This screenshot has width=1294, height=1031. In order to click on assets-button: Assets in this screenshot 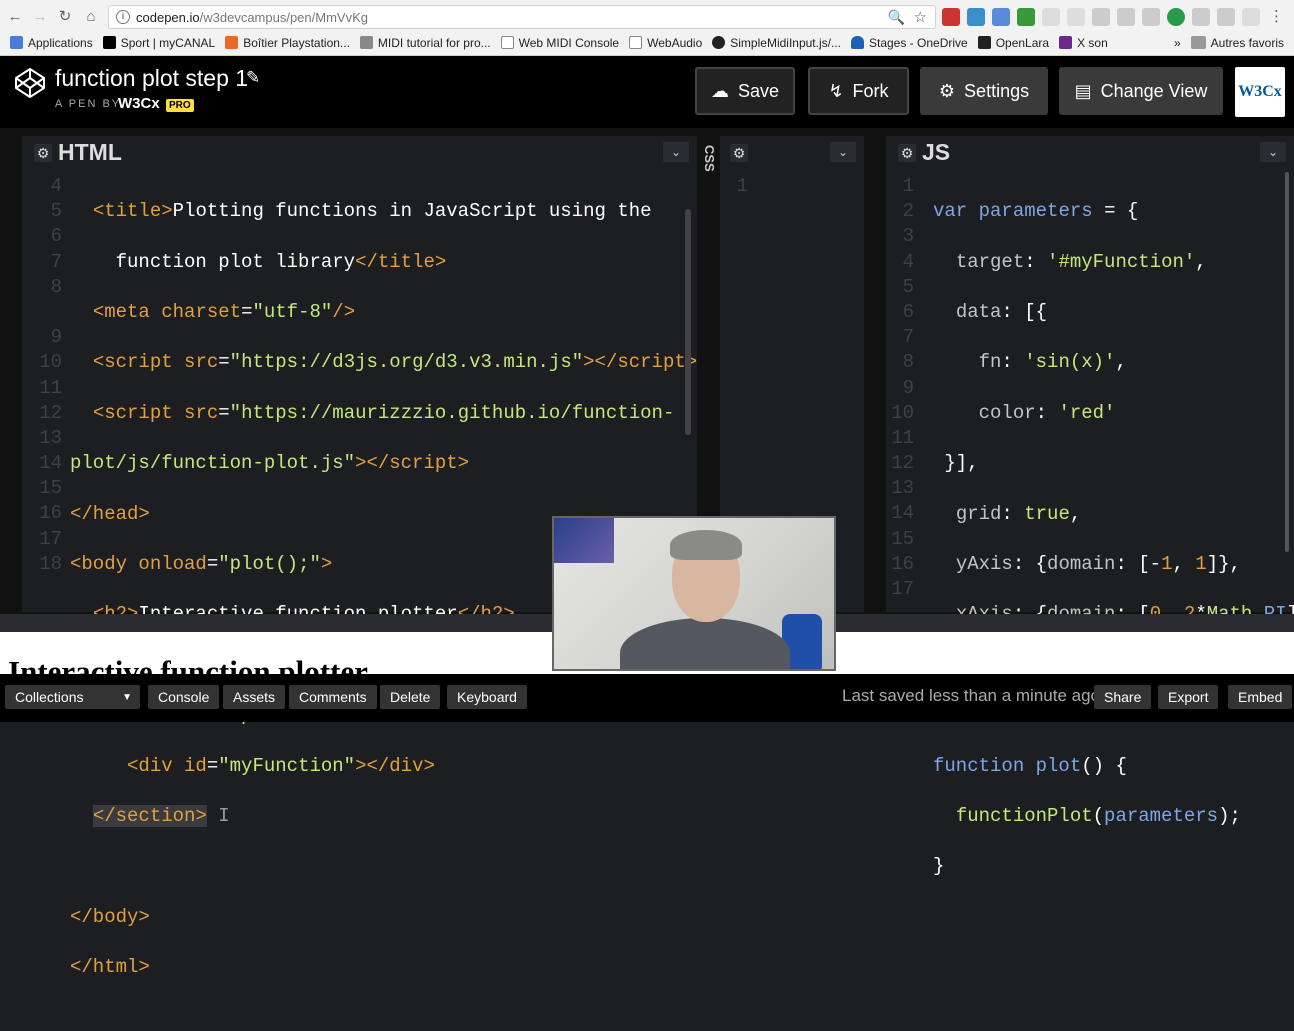, I will do `click(254, 697)`.